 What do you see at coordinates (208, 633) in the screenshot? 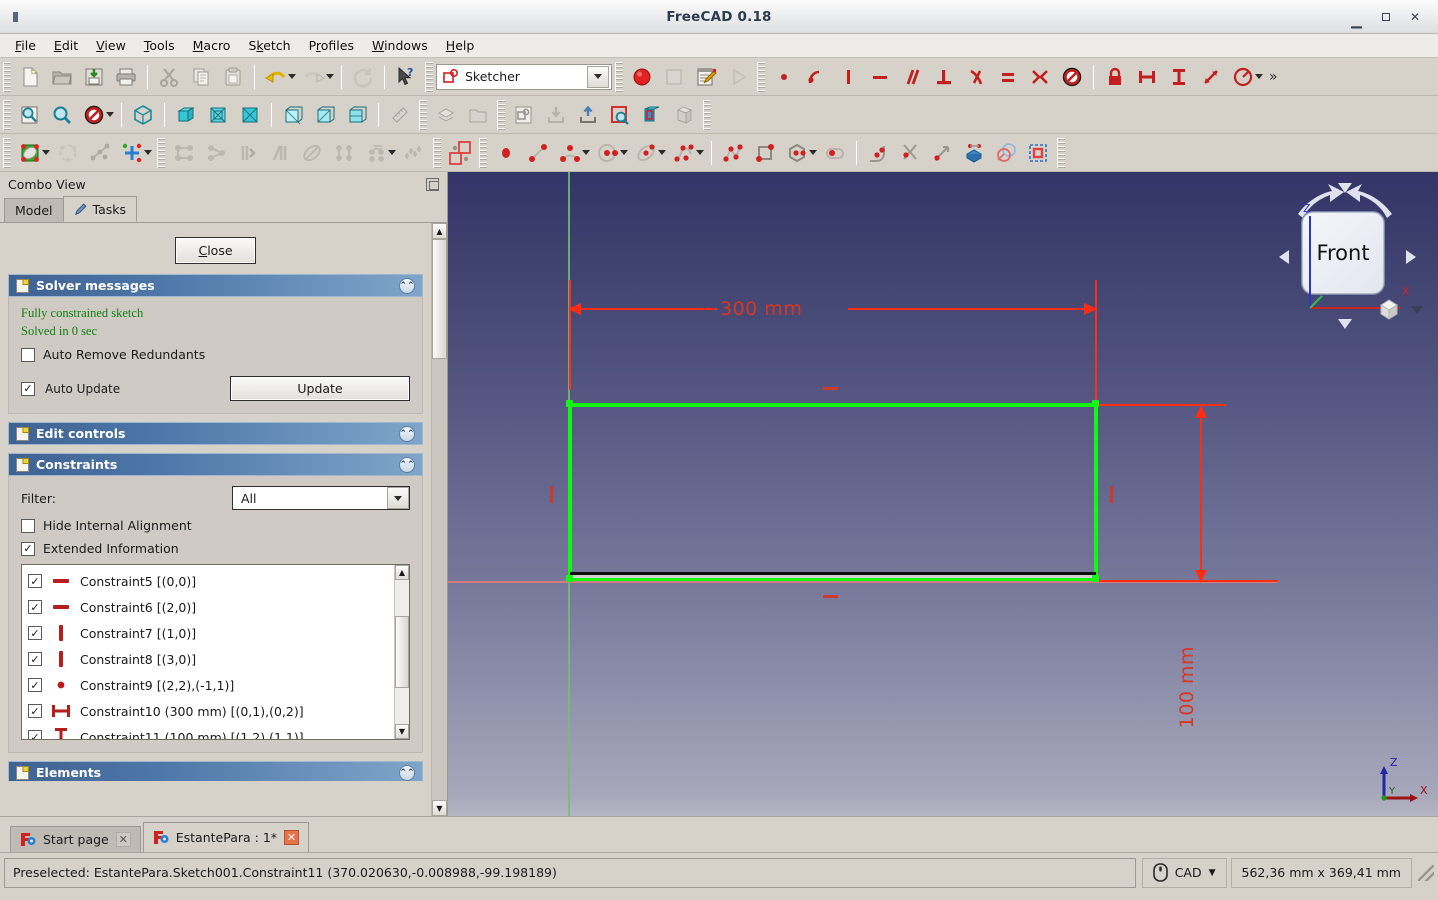
I see `constraint-list-item: ✓ Constraint7 [(1,0)]` at bounding box center [208, 633].